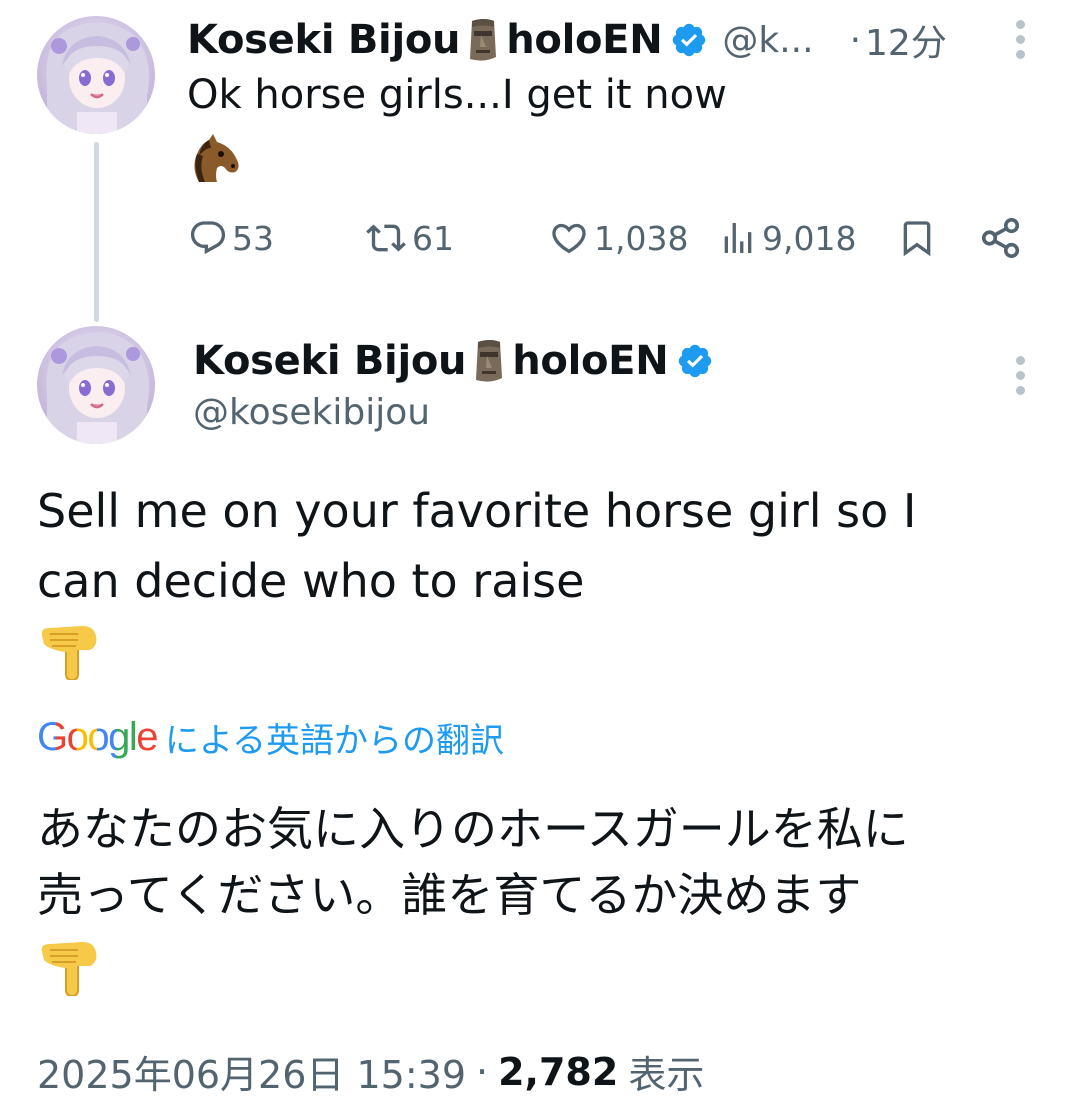 This screenshot has width=1080, height=1104. Describe the element at coordinates (809, 238) in the screenshot. I see `views-count: 9,018` at that location.